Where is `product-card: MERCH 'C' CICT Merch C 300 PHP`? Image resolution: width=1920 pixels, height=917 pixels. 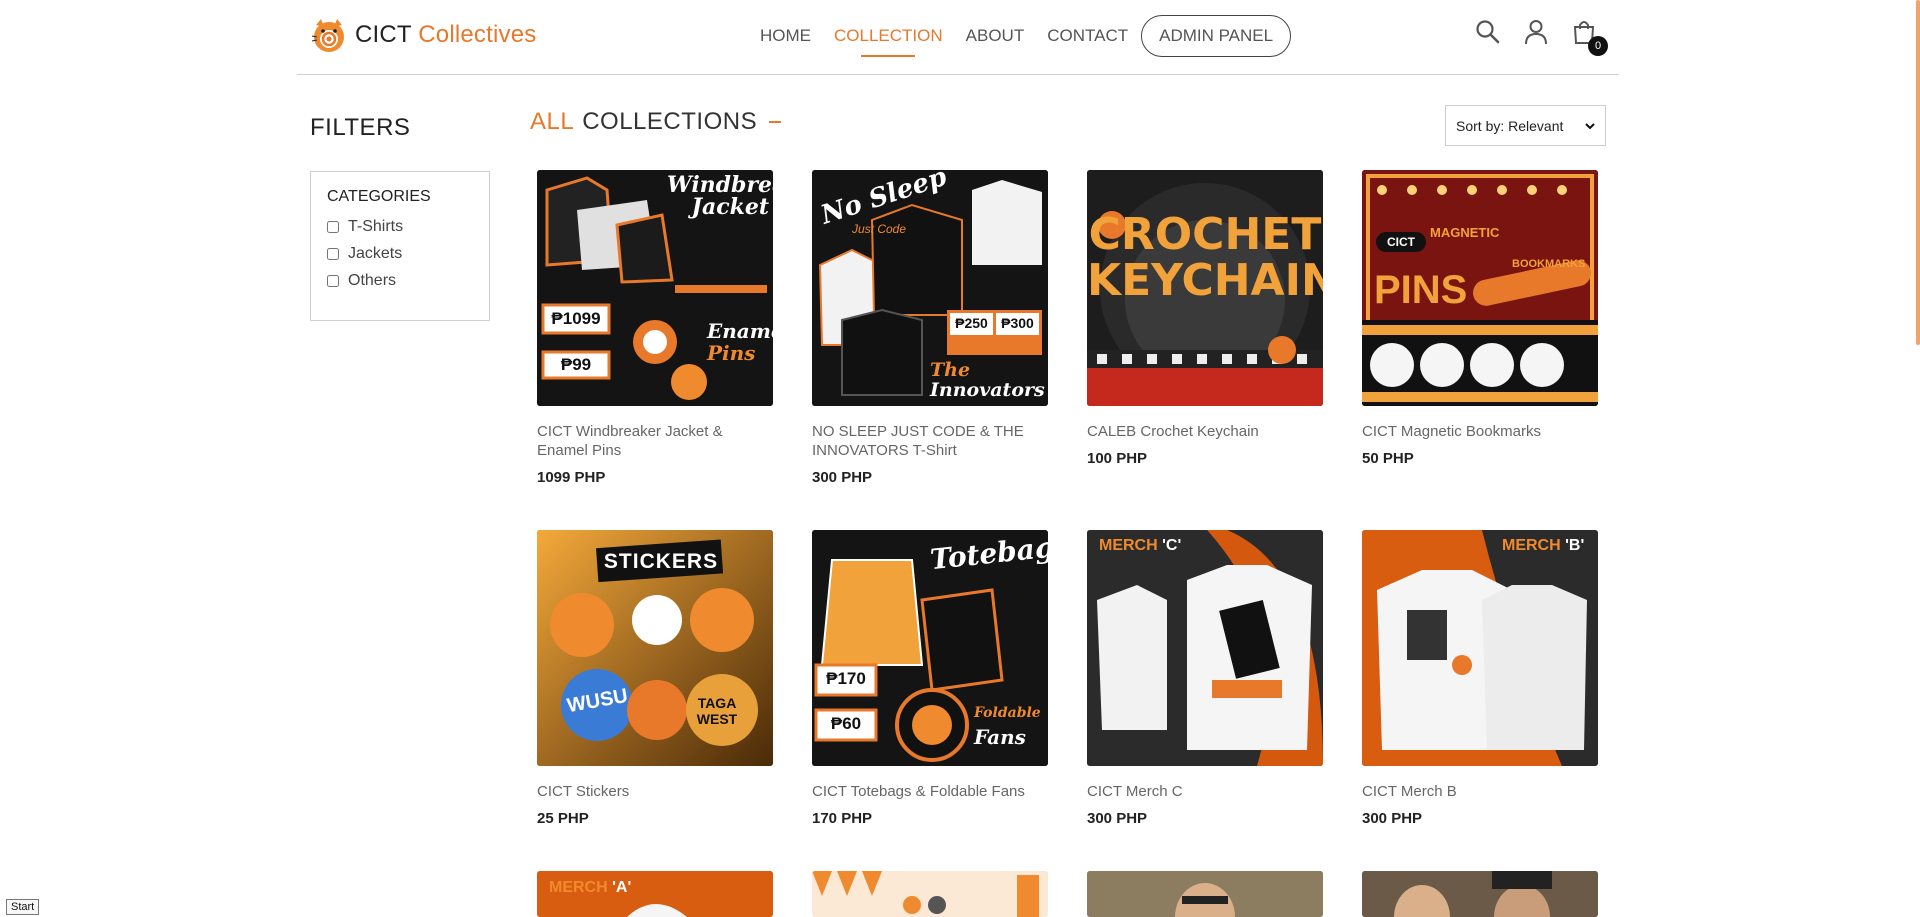
product-card: MERCH 'C' CICT Merch C 300 PHP is located at coordinates (1205, 678).